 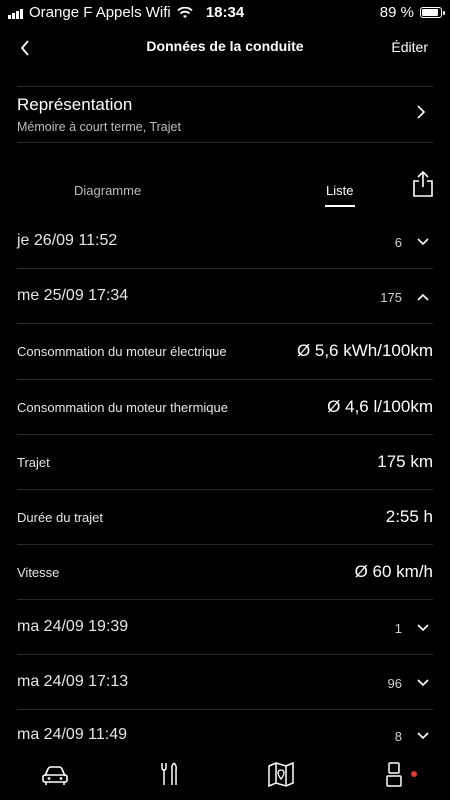 What do you see at coordinates (391, 297) in the screenshot?
I see `trip-count: 175` at bounding box center [391, 297].